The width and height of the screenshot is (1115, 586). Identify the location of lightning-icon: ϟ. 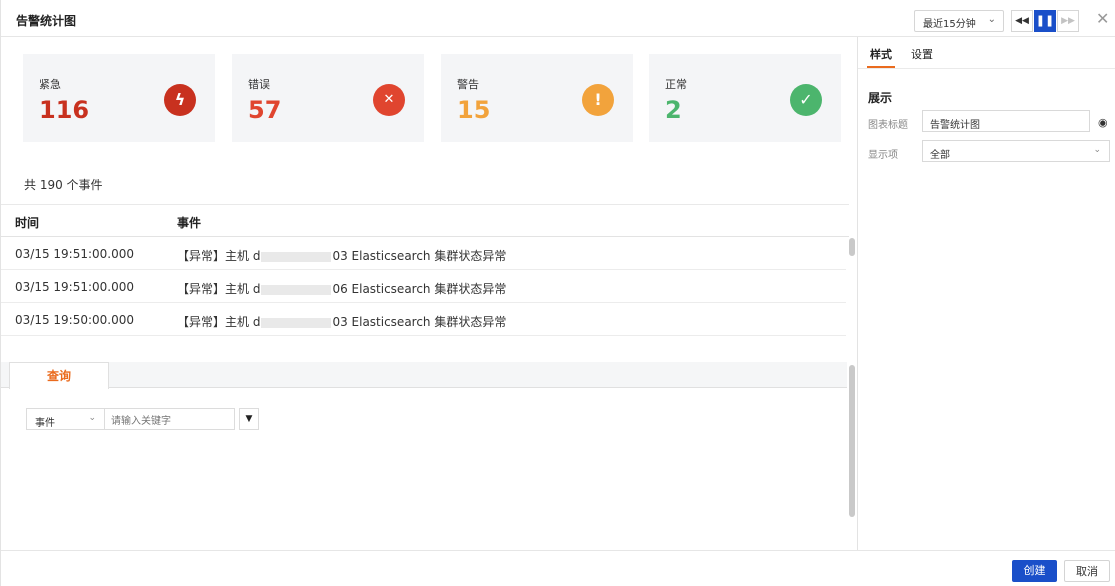
(180, 100).